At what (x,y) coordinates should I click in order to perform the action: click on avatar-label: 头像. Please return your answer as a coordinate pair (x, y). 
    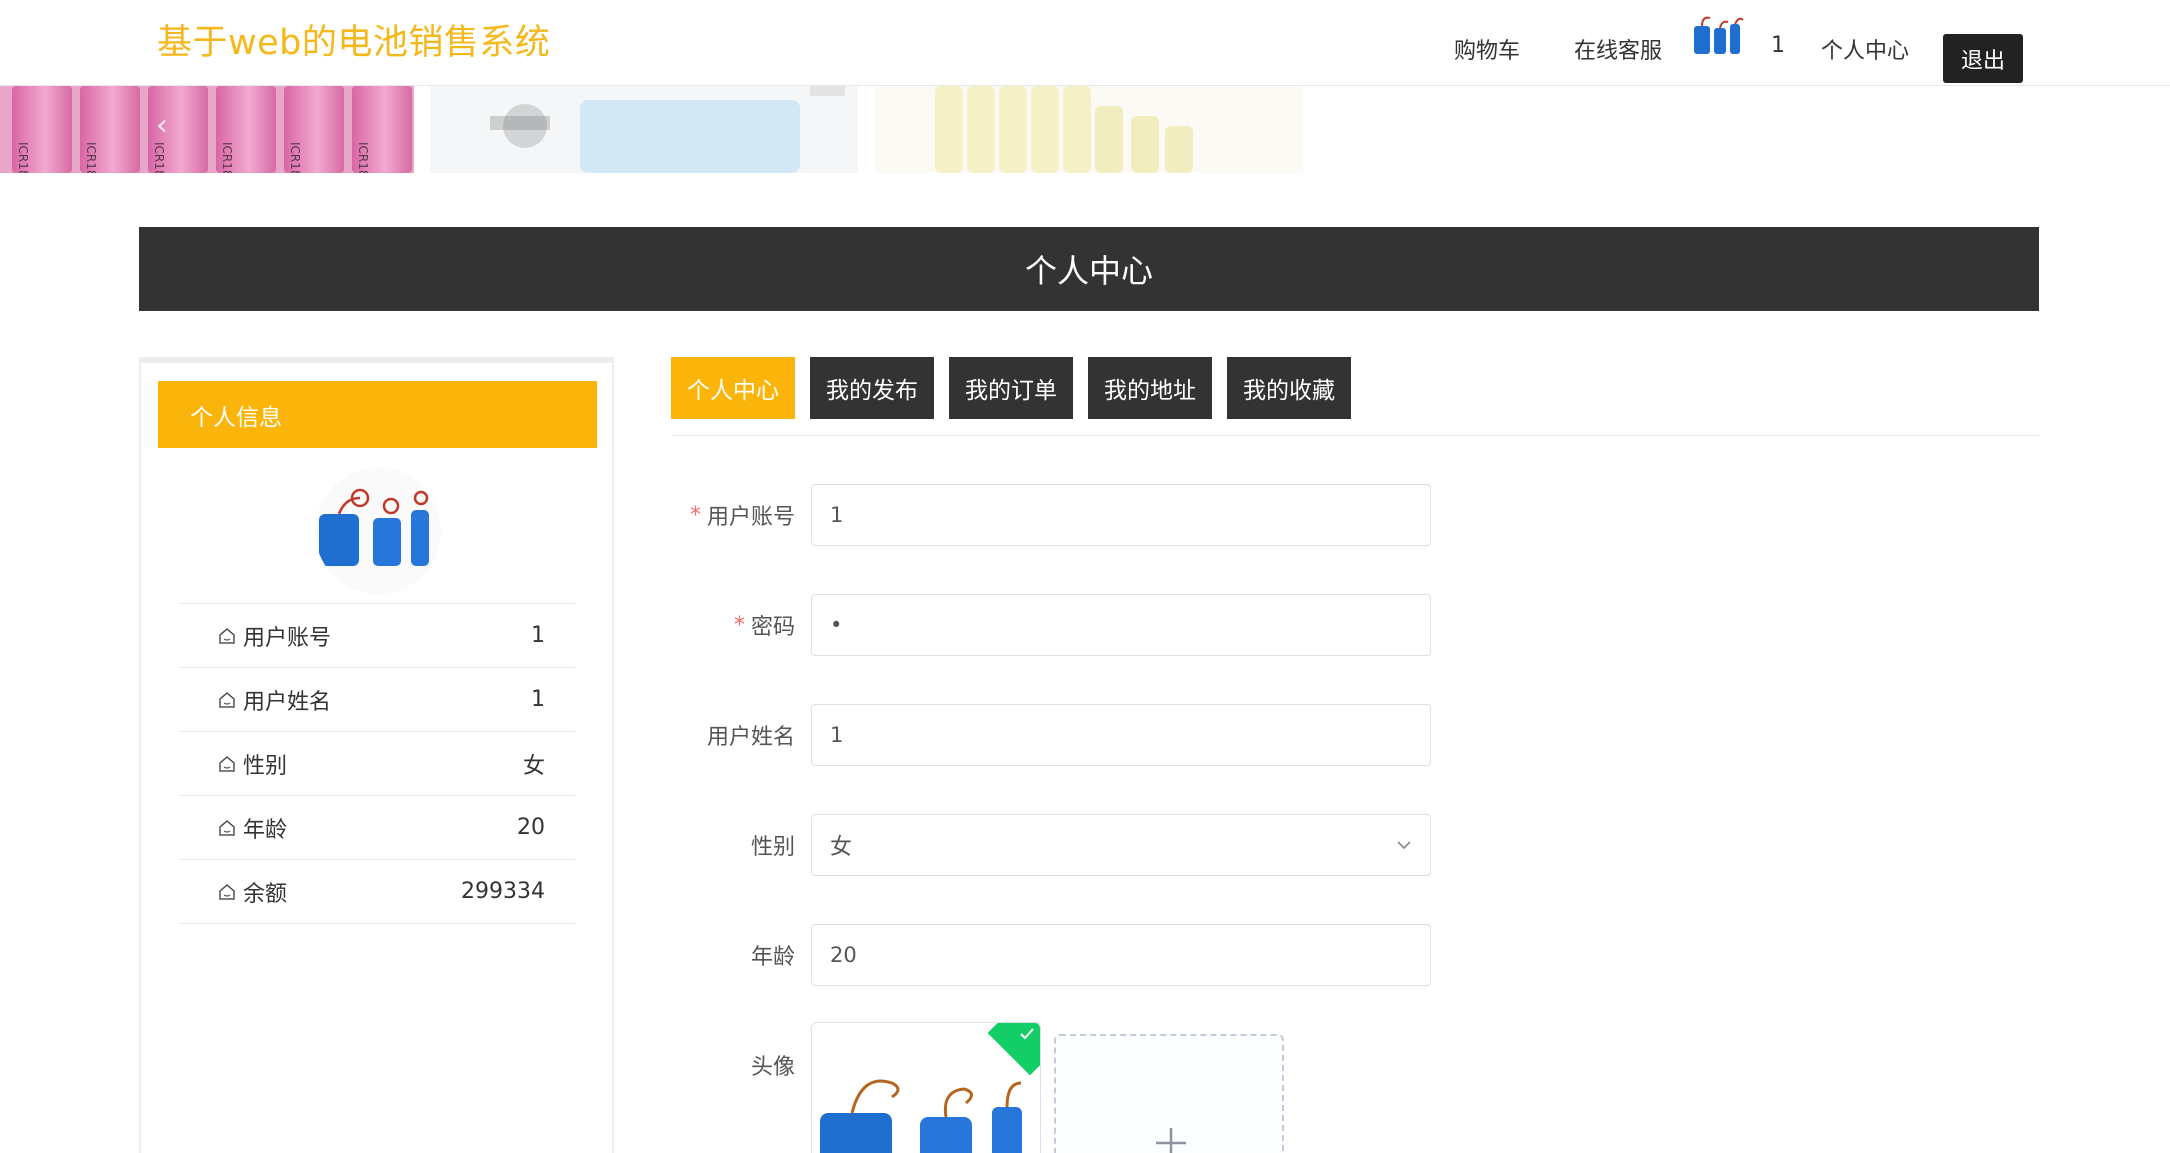
    Looking at the image, I should click on (772, 1067).